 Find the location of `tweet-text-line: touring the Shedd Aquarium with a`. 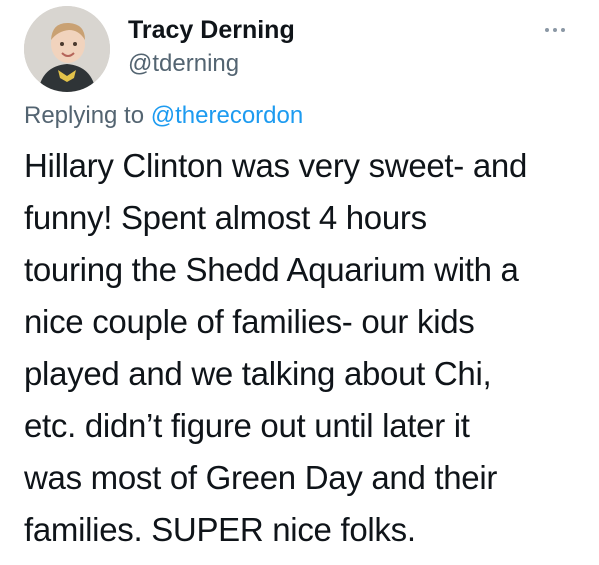

tweet-text-line: touring the Shedd Aquarium with a is located at coordinates (271, 269).